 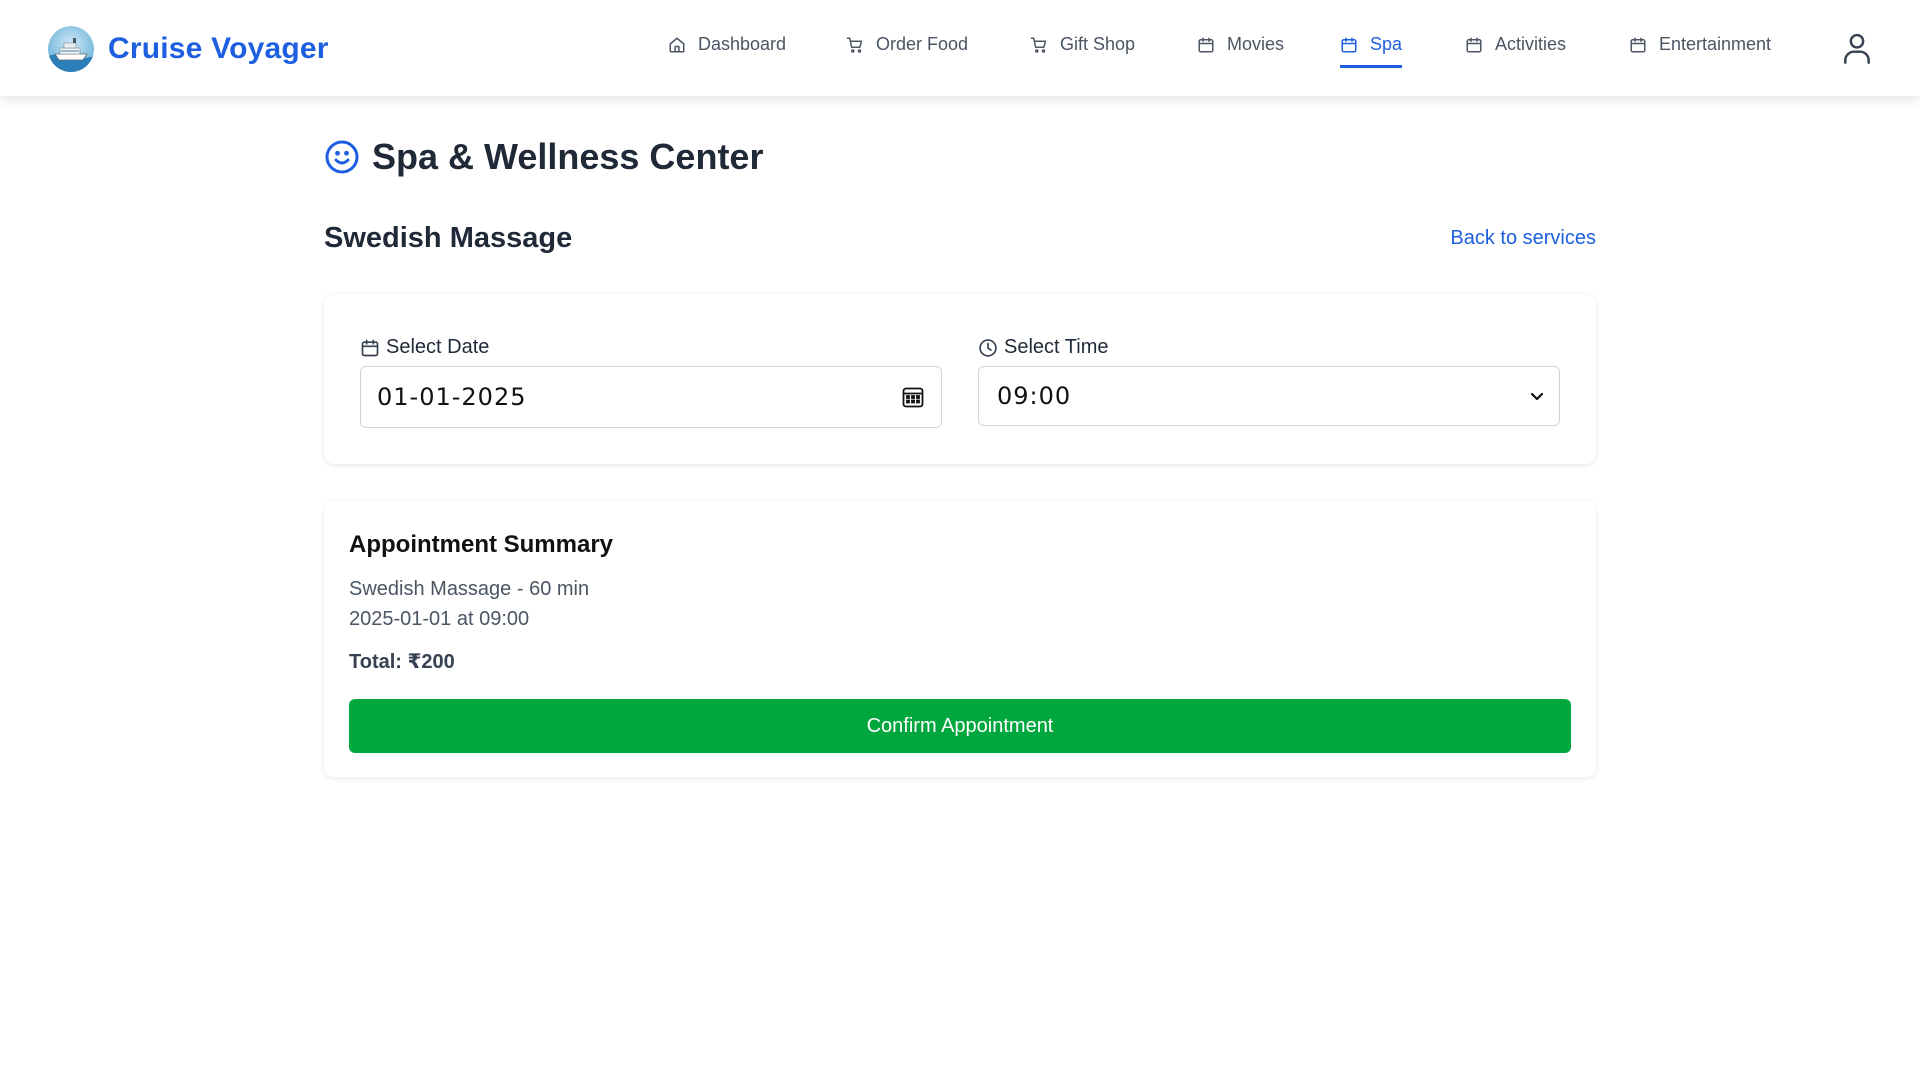 What do you see at coordinates (1269, 396) in the screenshot?
I see `time-select: 09:00` at bounding box center [1269, 396].